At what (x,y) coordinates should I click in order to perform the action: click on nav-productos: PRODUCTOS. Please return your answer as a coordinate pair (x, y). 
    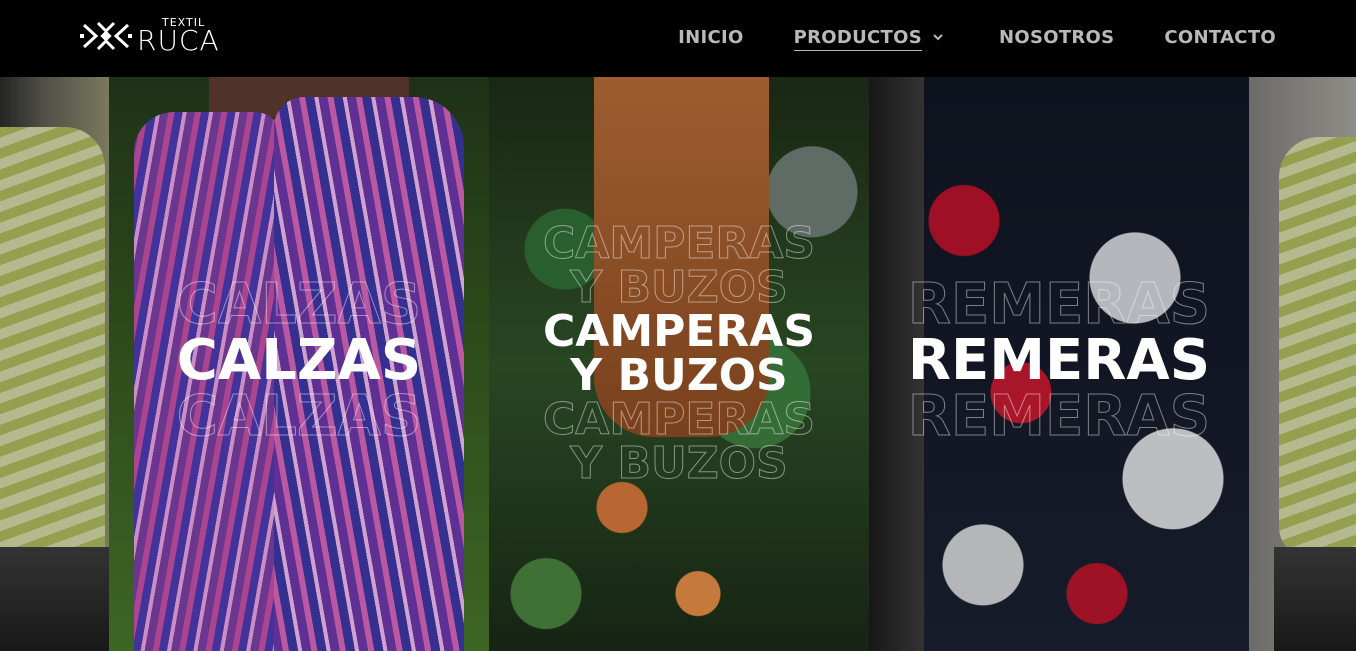
    Looking at the image, I should click on (868, 37).